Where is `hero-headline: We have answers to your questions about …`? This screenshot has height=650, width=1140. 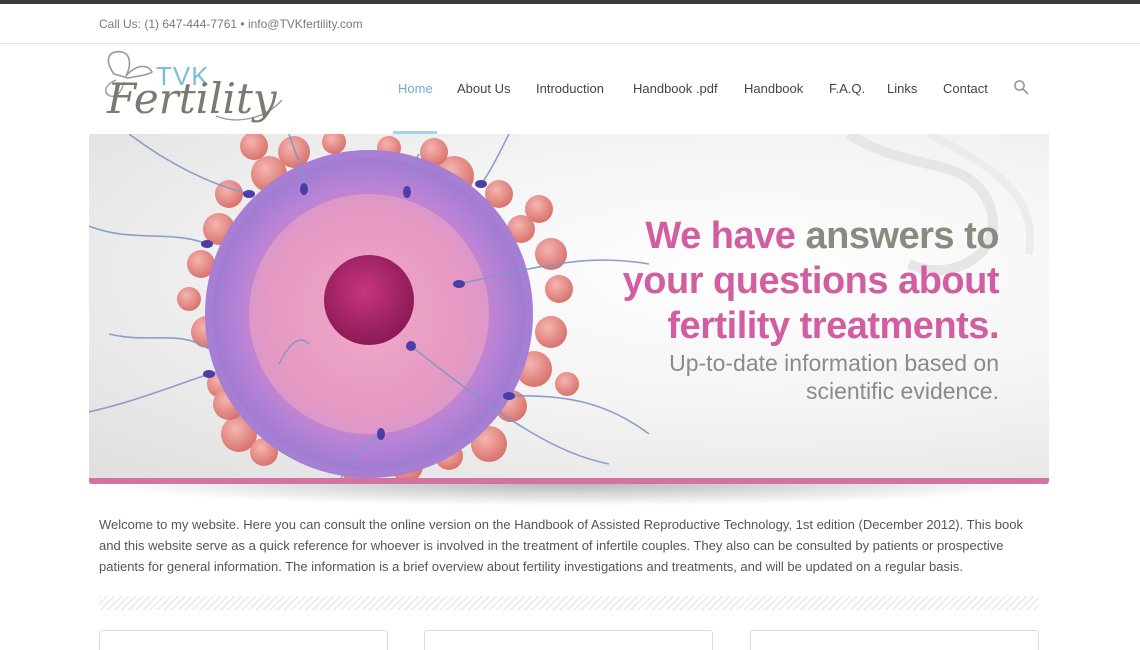 hero-headline: We have answers to your questions about … is located at coordinates (811, 281).